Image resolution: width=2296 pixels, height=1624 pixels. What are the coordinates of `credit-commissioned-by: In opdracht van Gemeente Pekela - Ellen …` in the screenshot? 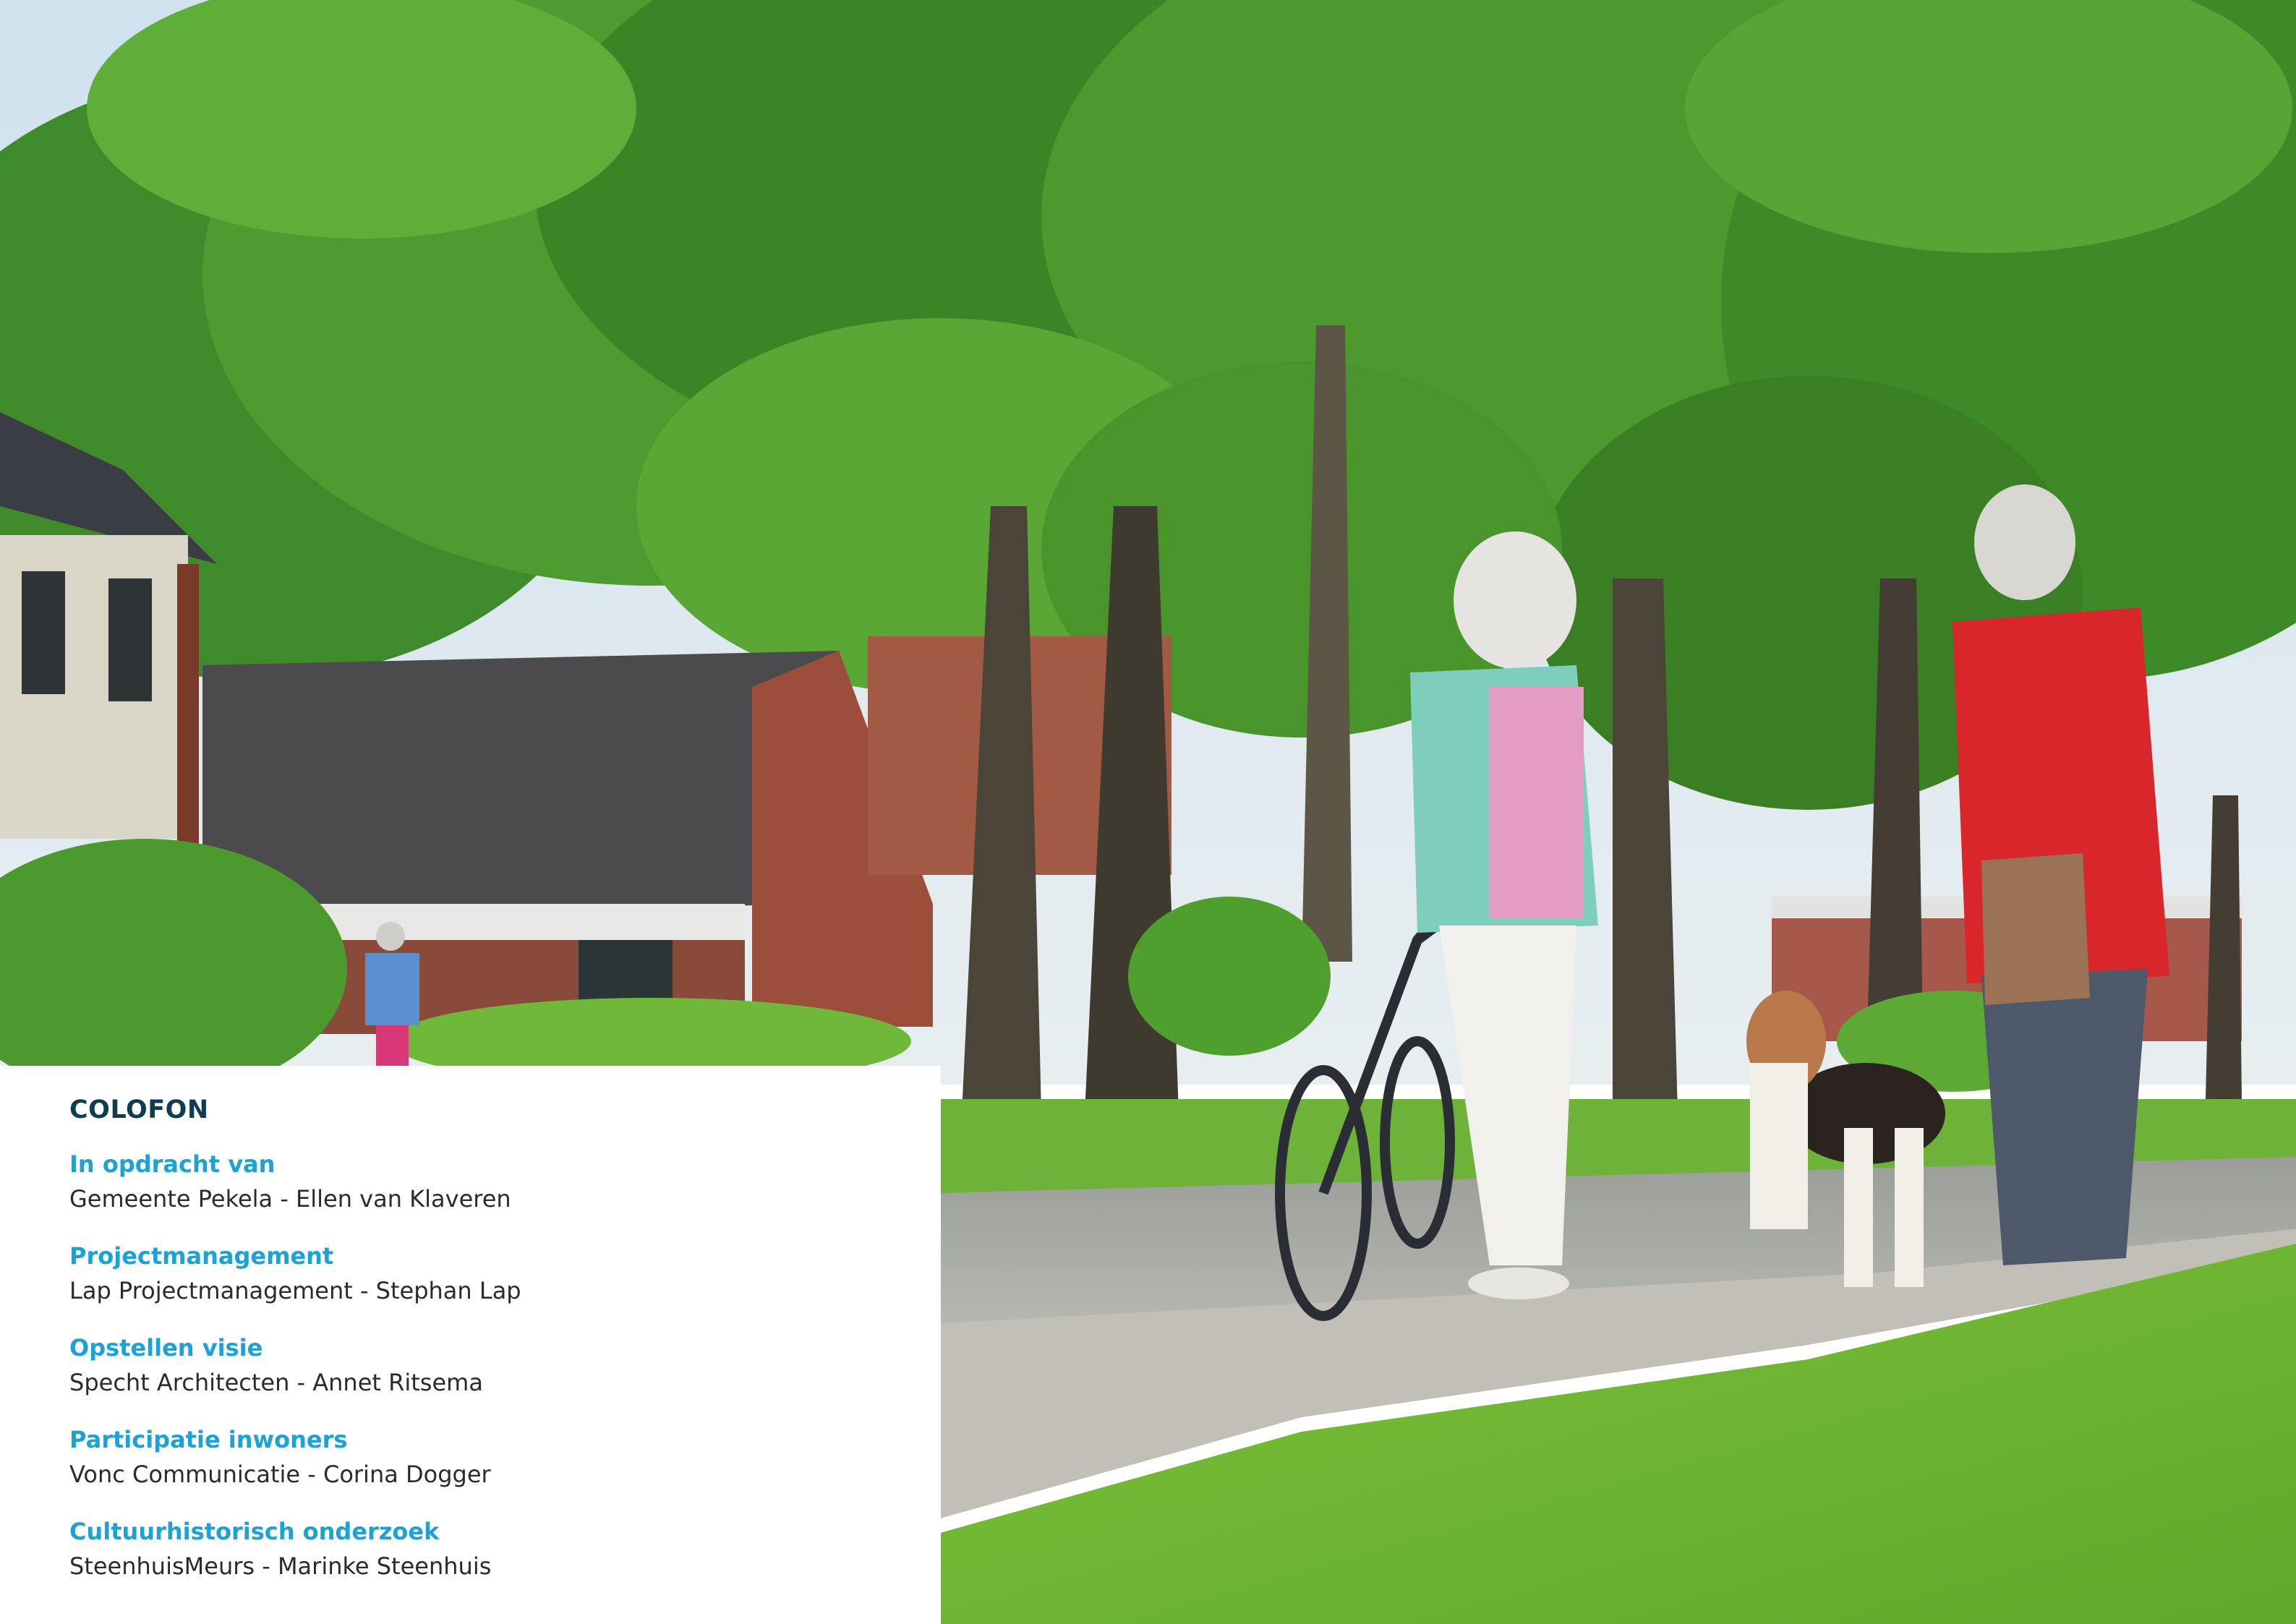 It's located at (505, 1181).